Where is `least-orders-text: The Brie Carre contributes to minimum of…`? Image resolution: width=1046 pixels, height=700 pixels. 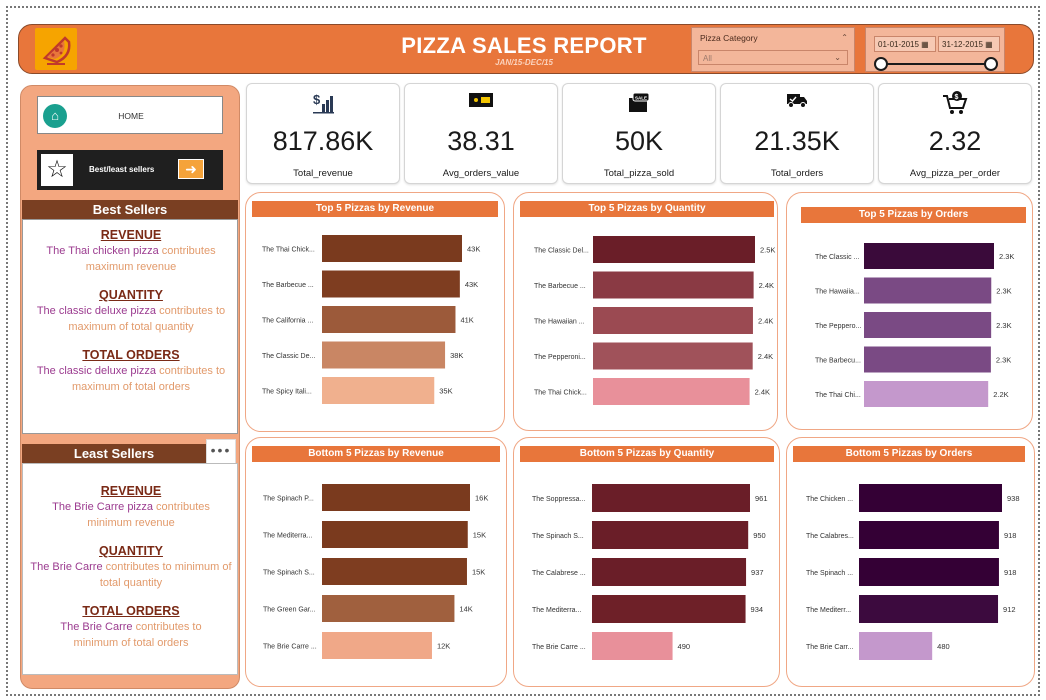
least-orders-text: The Brie Carre contributes to minimum of… is located at coordinates (131, 635).